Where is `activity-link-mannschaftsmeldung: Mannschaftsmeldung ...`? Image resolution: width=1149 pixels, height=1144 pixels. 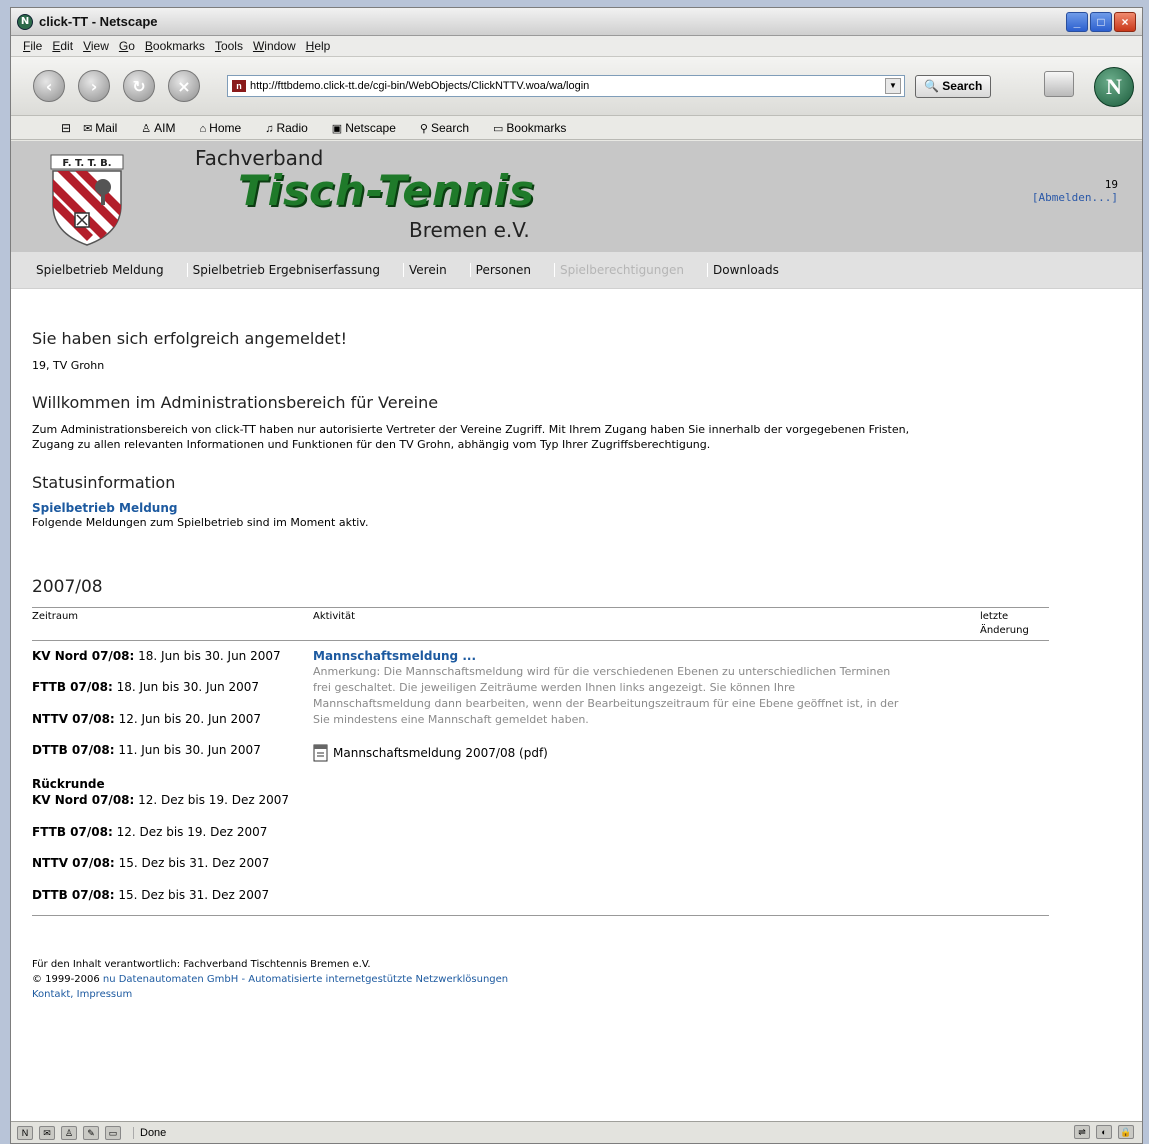 activity-link-mannschaftsmeldung: Mannschaftsmeldung ... is located at coordinates (394, 656).